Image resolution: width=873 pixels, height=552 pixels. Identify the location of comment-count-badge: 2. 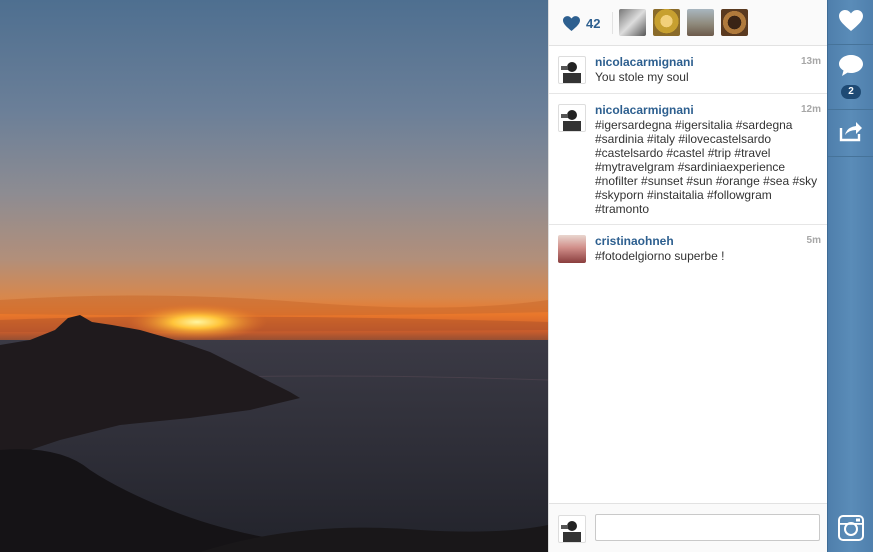
(851, 92).